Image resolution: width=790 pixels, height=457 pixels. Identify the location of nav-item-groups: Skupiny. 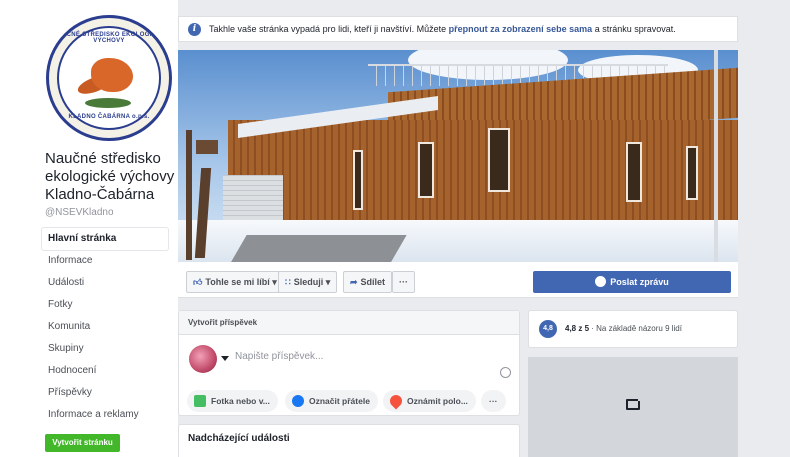
(105, 349).